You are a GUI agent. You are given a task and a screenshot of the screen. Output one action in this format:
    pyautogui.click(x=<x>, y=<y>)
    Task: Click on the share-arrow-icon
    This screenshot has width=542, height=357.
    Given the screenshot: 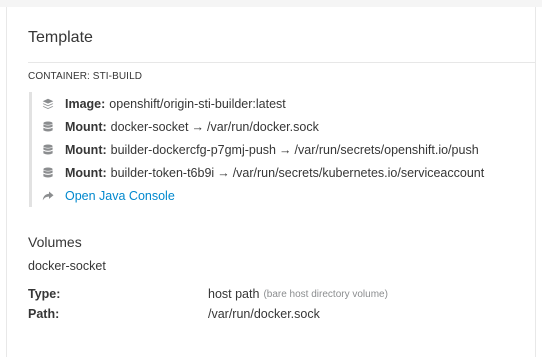 What is the action you would take?
    pyautogui.click(x=48, y=196)
    